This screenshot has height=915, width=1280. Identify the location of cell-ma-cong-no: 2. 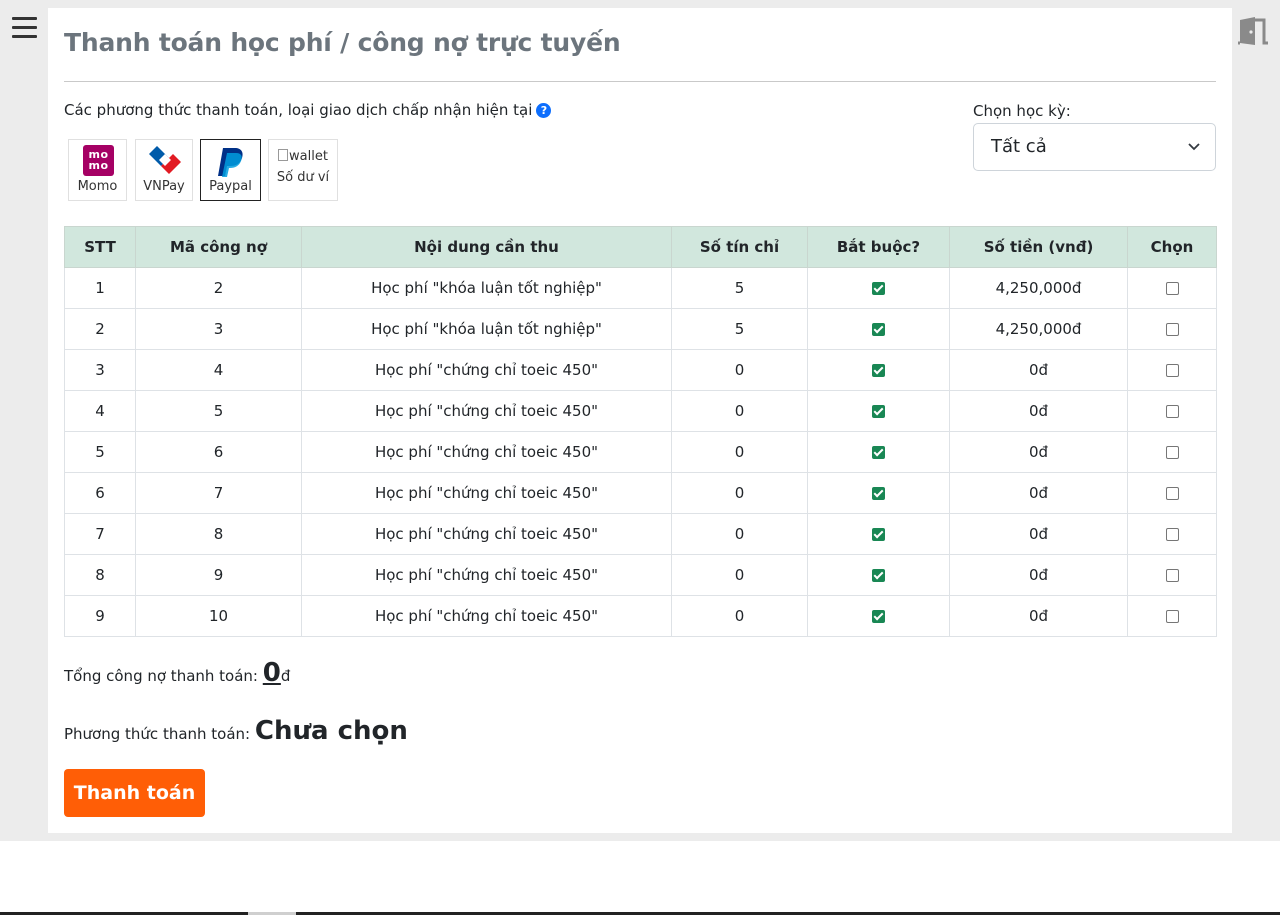
(218, 288).